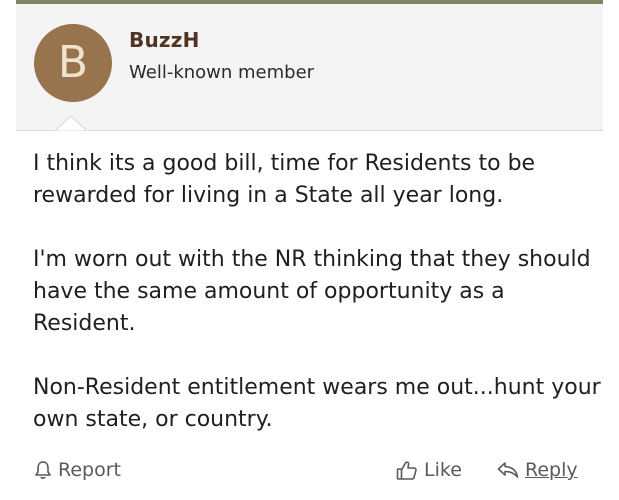  I want to click on header-pointer, so click(71, 123).